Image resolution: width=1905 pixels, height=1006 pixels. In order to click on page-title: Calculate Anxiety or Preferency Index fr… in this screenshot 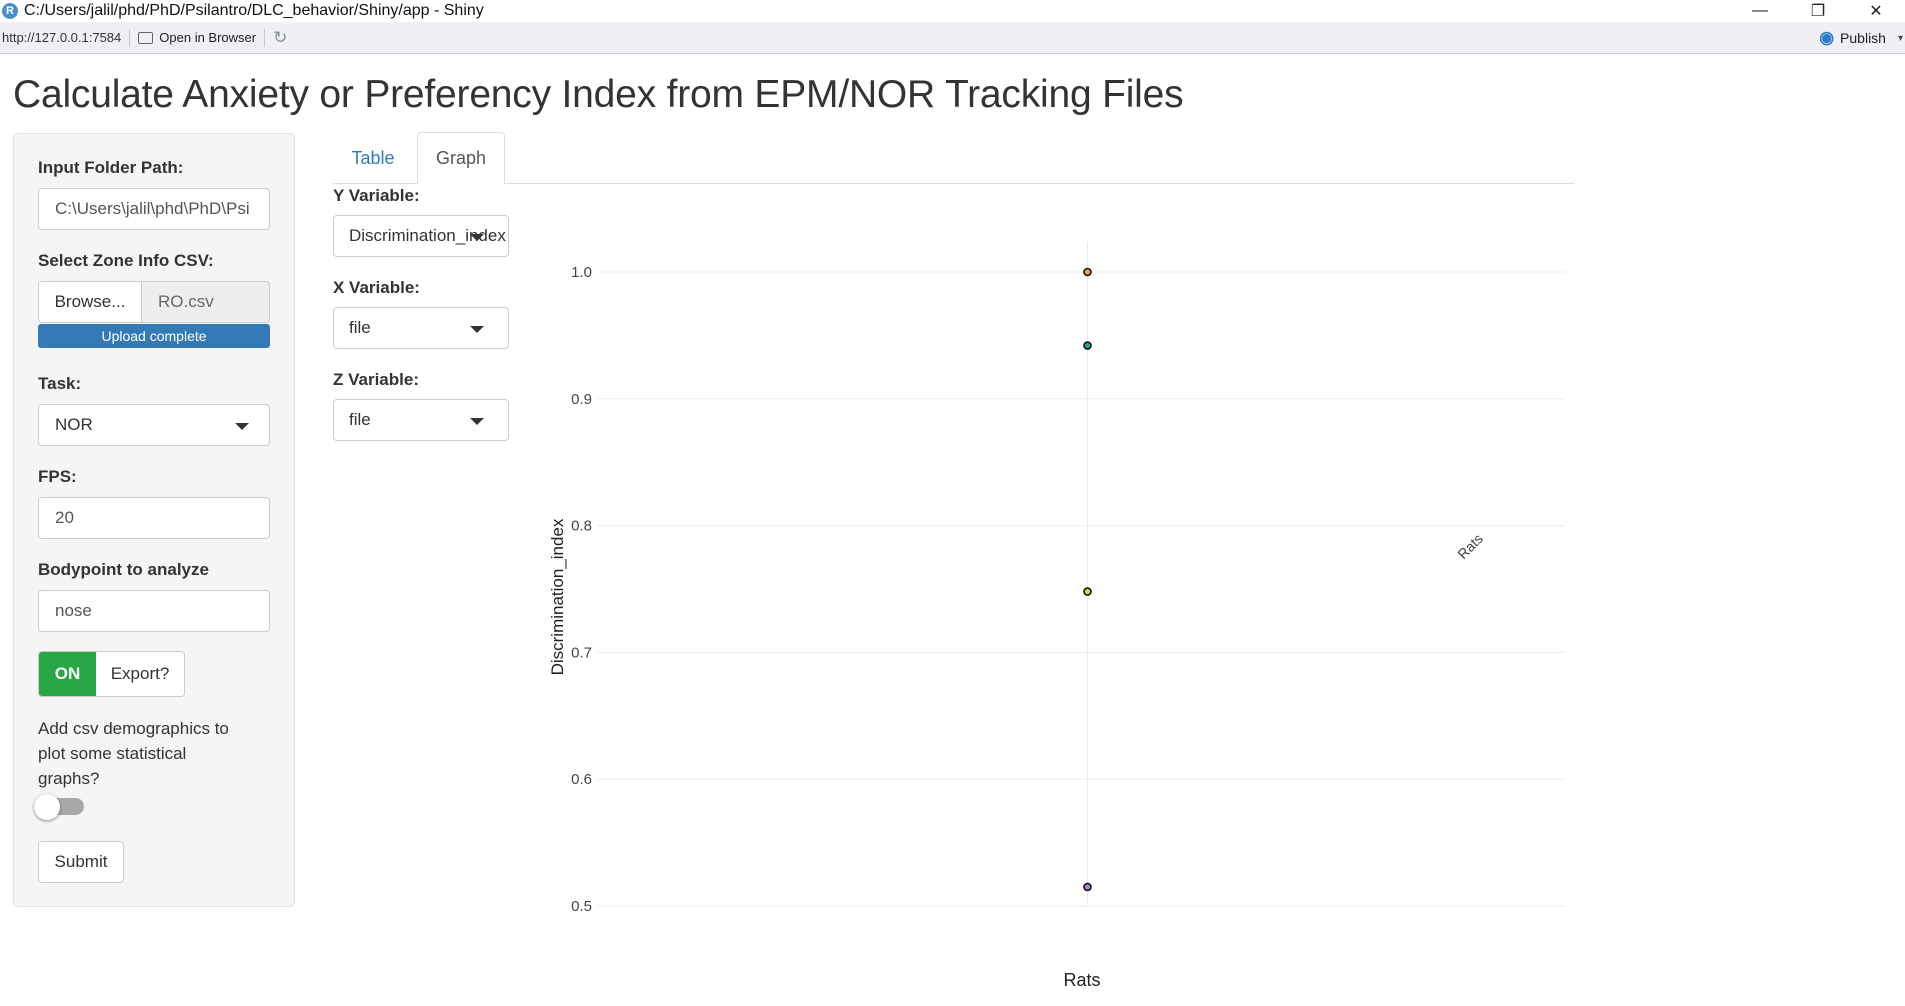, I will do `click(598, 94)`.